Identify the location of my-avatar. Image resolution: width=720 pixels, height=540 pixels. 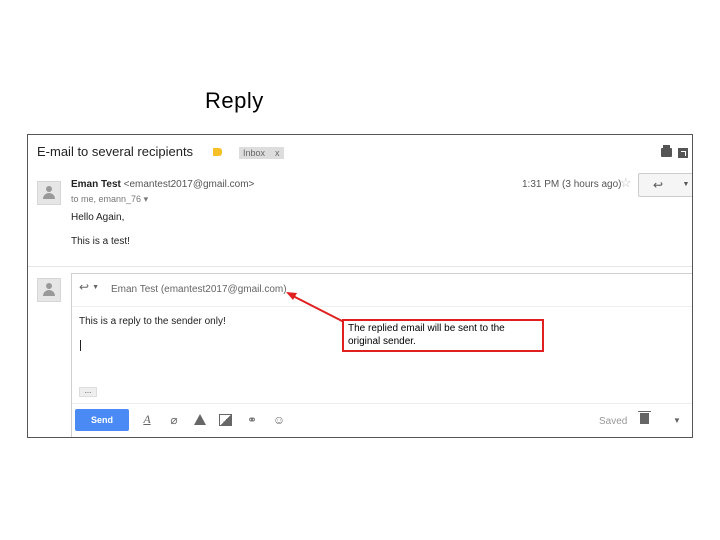
(49, 290).